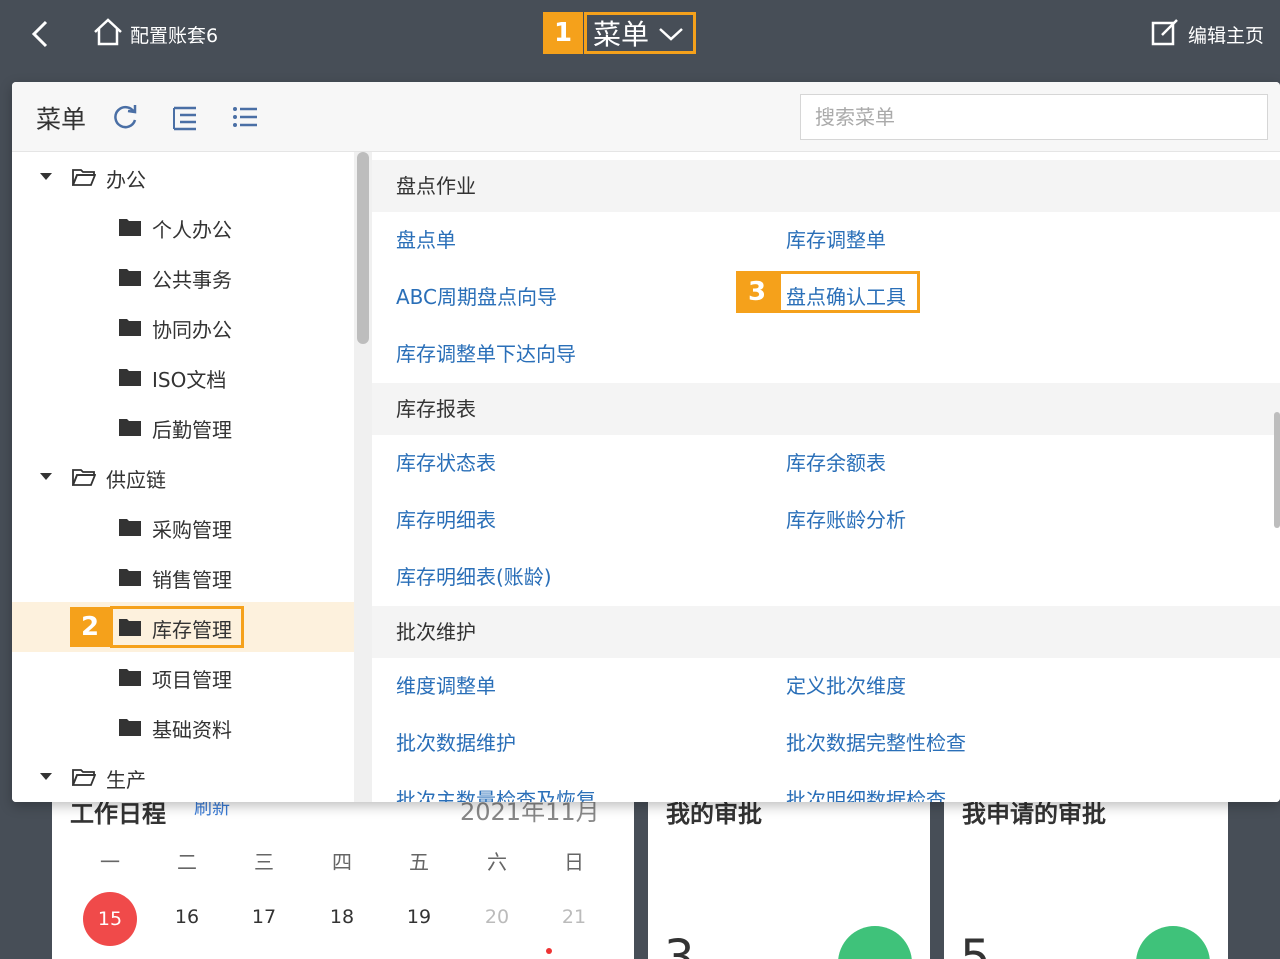  What do you see at coordinates (185, 117) in the screenshot?
I see `expand-tree-icon` at bounding box center [185, 117].